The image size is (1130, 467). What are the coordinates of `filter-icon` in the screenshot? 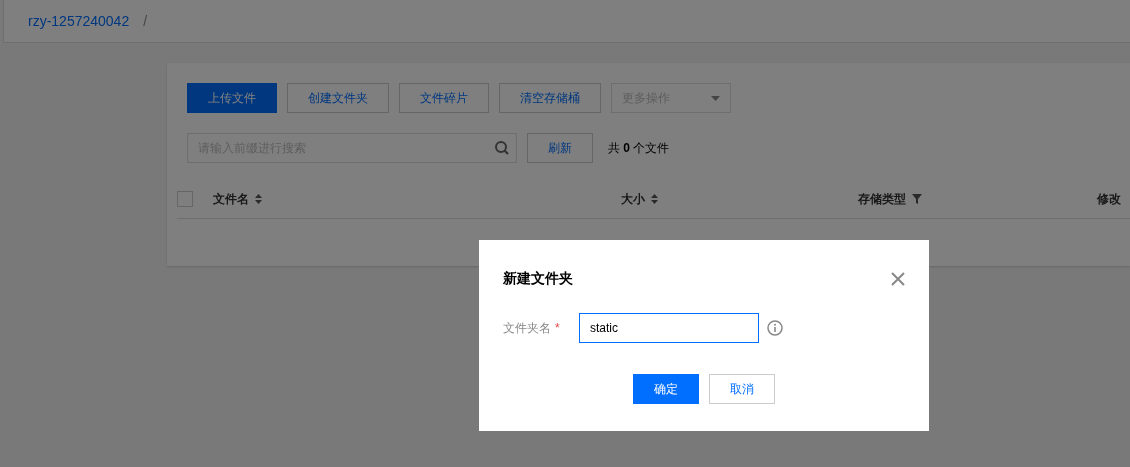 It's located at (917, 198).